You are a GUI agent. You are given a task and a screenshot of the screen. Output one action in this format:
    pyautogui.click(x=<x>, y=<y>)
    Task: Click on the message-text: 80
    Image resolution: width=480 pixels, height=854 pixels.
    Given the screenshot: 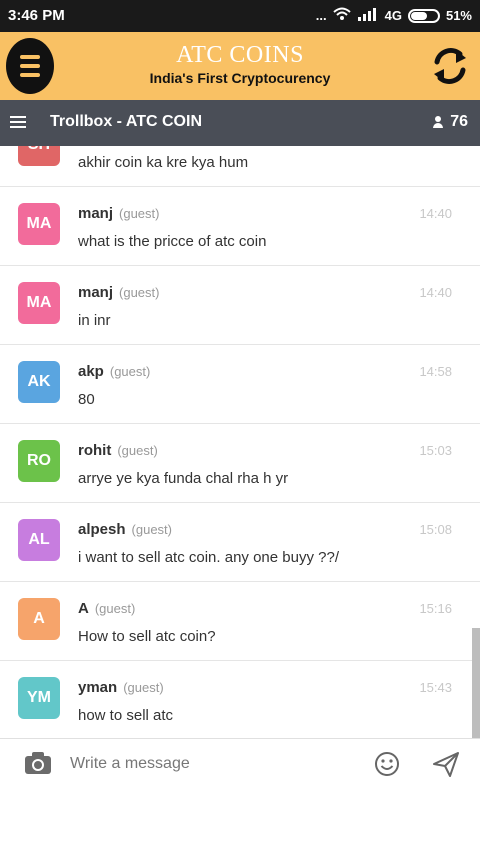 What is the action you would take?
    pyautogui.click(x=86, y=399)
    